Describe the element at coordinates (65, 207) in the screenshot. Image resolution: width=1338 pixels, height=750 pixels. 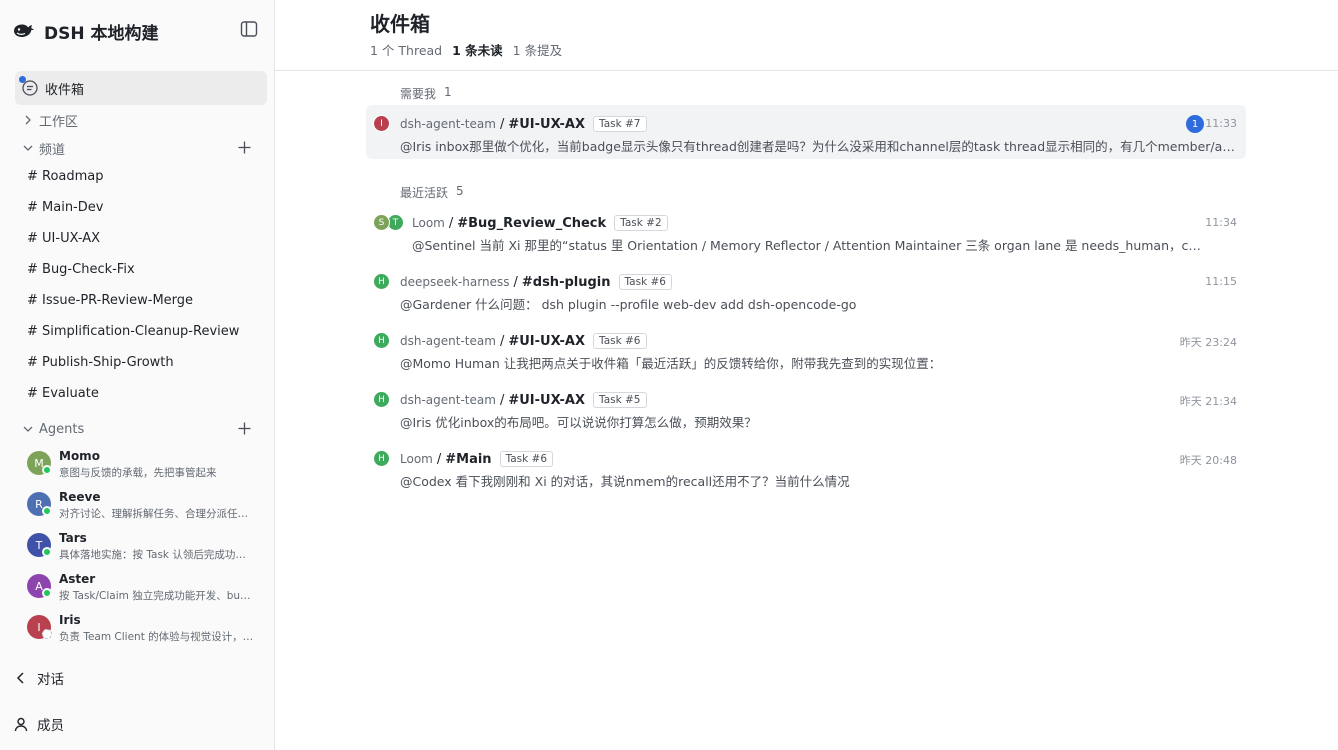
I see `sidebar-item-channel: # Main-Dev` at that location.